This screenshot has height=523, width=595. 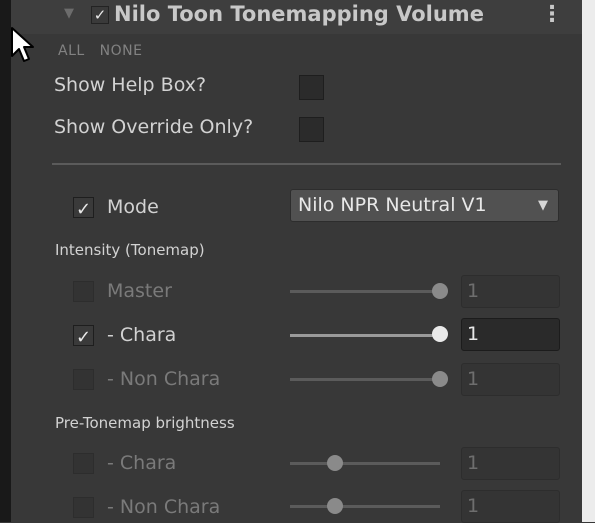 What do you see at coordinates (139, 291) in the screenshot?
I see `master-label: Master` at bounding box center [139, 291].